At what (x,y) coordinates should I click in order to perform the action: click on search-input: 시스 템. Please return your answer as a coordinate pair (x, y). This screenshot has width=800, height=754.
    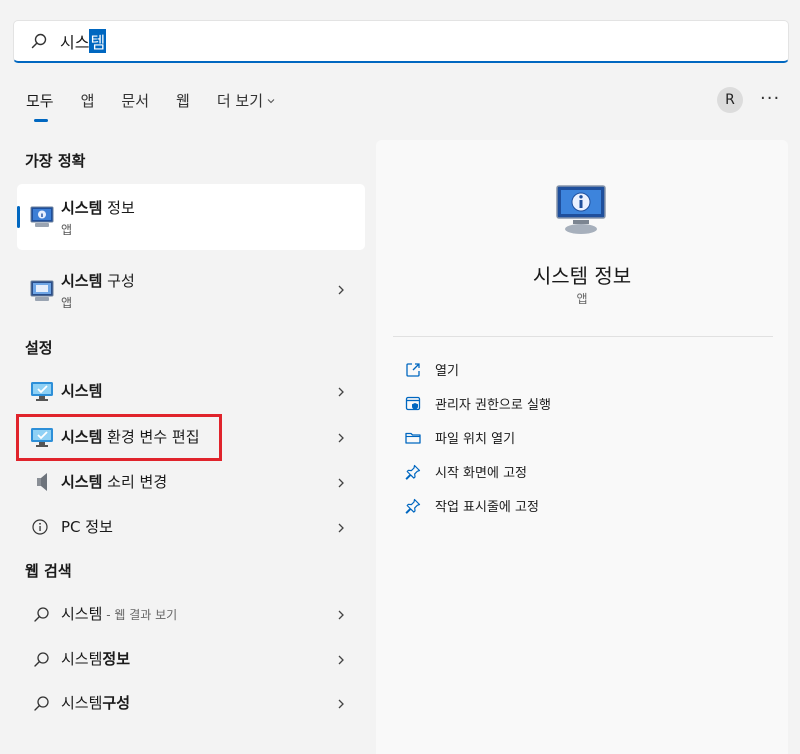
    Looking at the image, I should click on (83, 41).